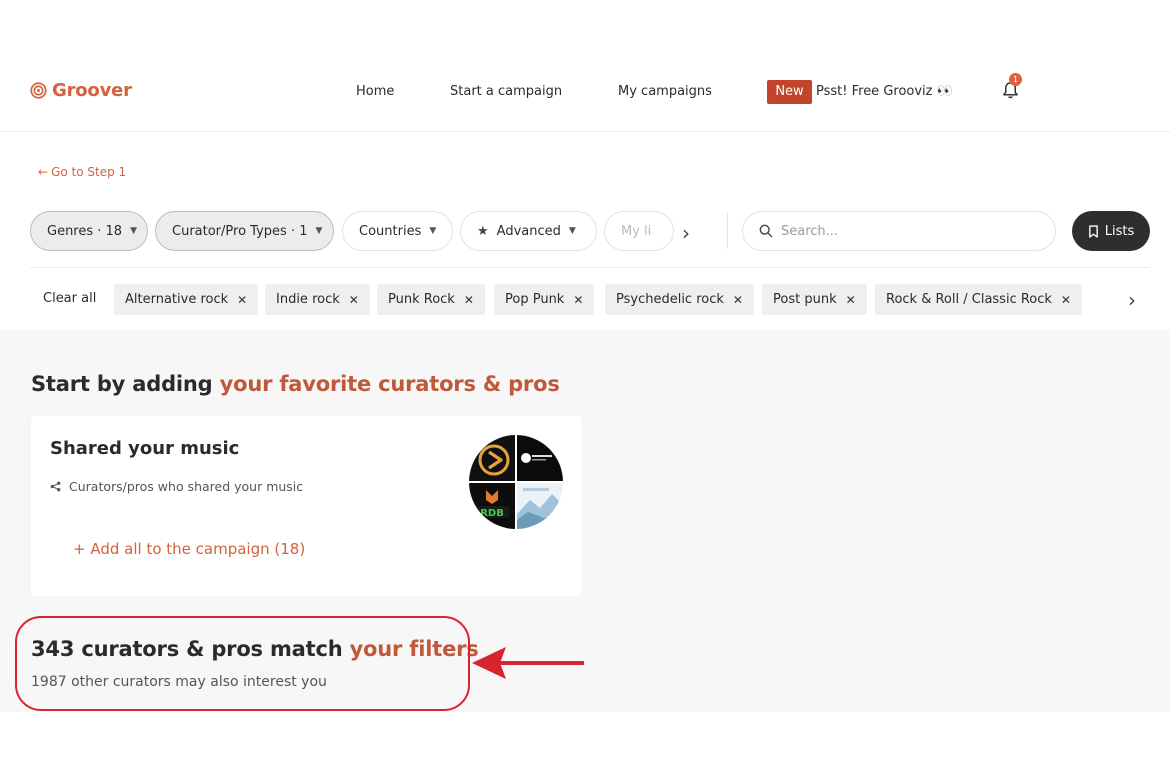 This screenshot has width=1170, height=780. What do you see at coordinates (906, 231) in the screenshot?
I see `search-input` at bounding box center [906, 231].